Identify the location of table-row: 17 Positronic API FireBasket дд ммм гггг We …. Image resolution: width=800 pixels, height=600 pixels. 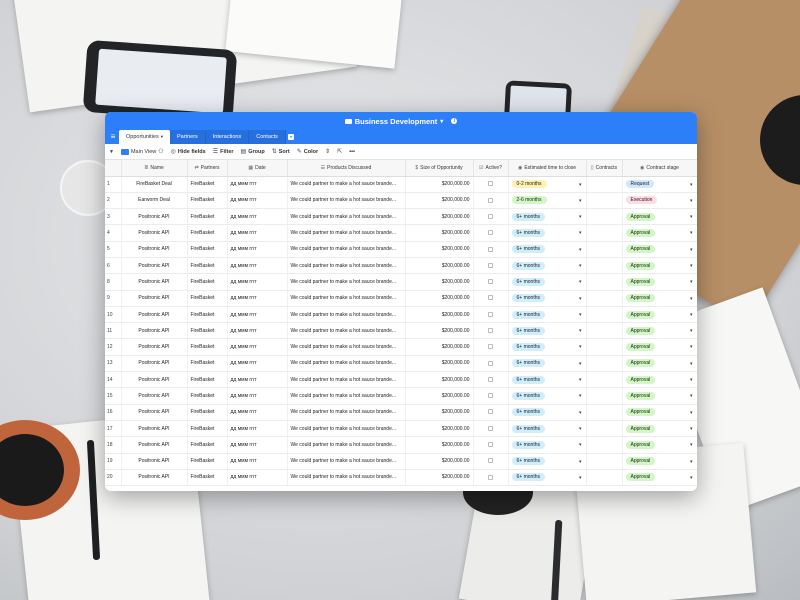
(401, 429).